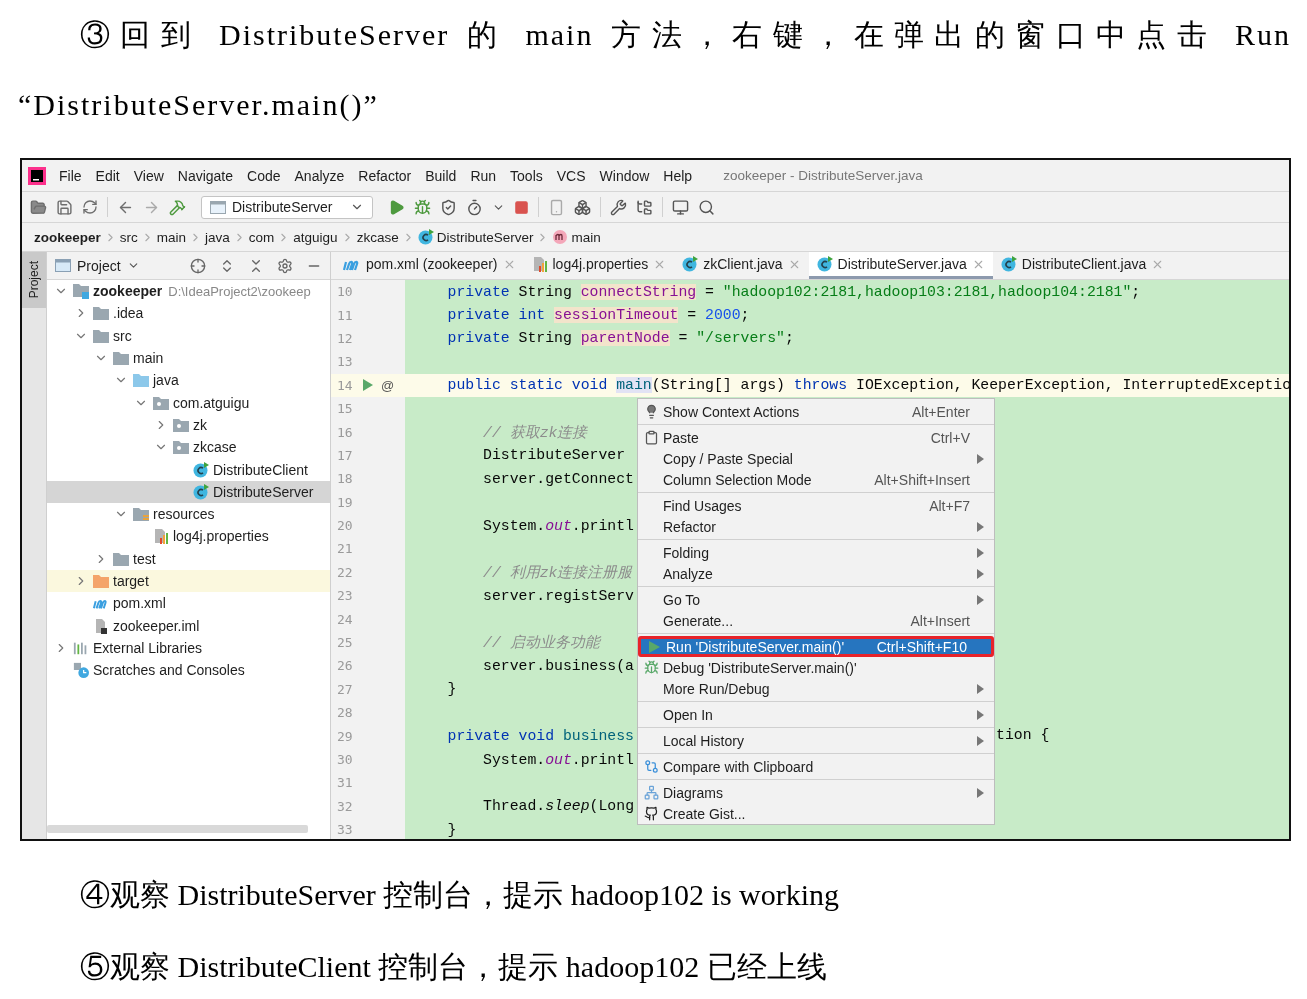 The image size is (1307, 999). Describe the element at coordinates (188, 581) in the screenshot. I see `tree-item: target` at that location.